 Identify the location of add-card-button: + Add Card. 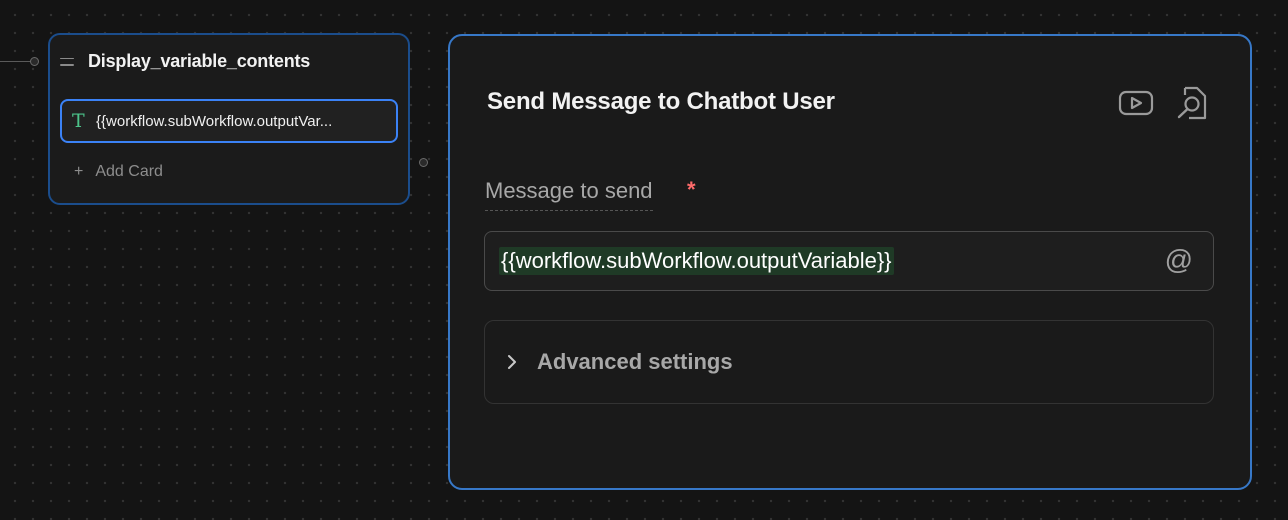
(118, 172).